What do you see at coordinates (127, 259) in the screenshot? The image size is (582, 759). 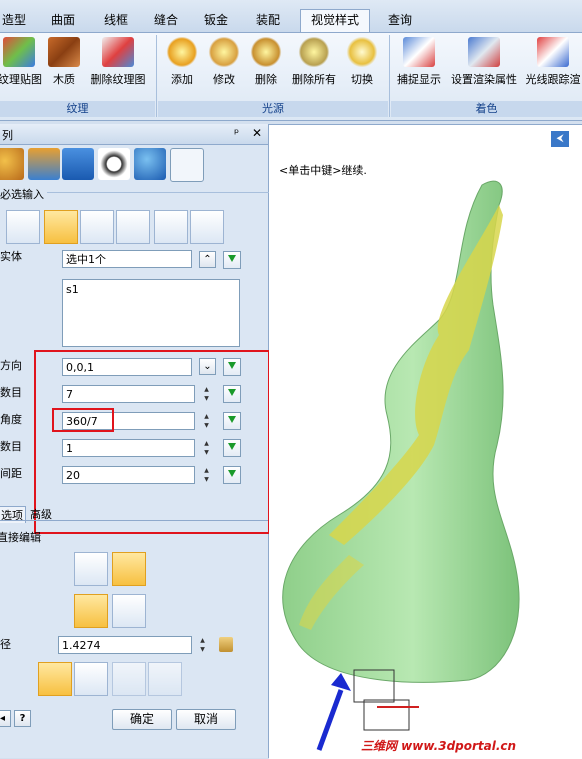 I see `entity-field: 选中1个` at bounding box center [127, 259].